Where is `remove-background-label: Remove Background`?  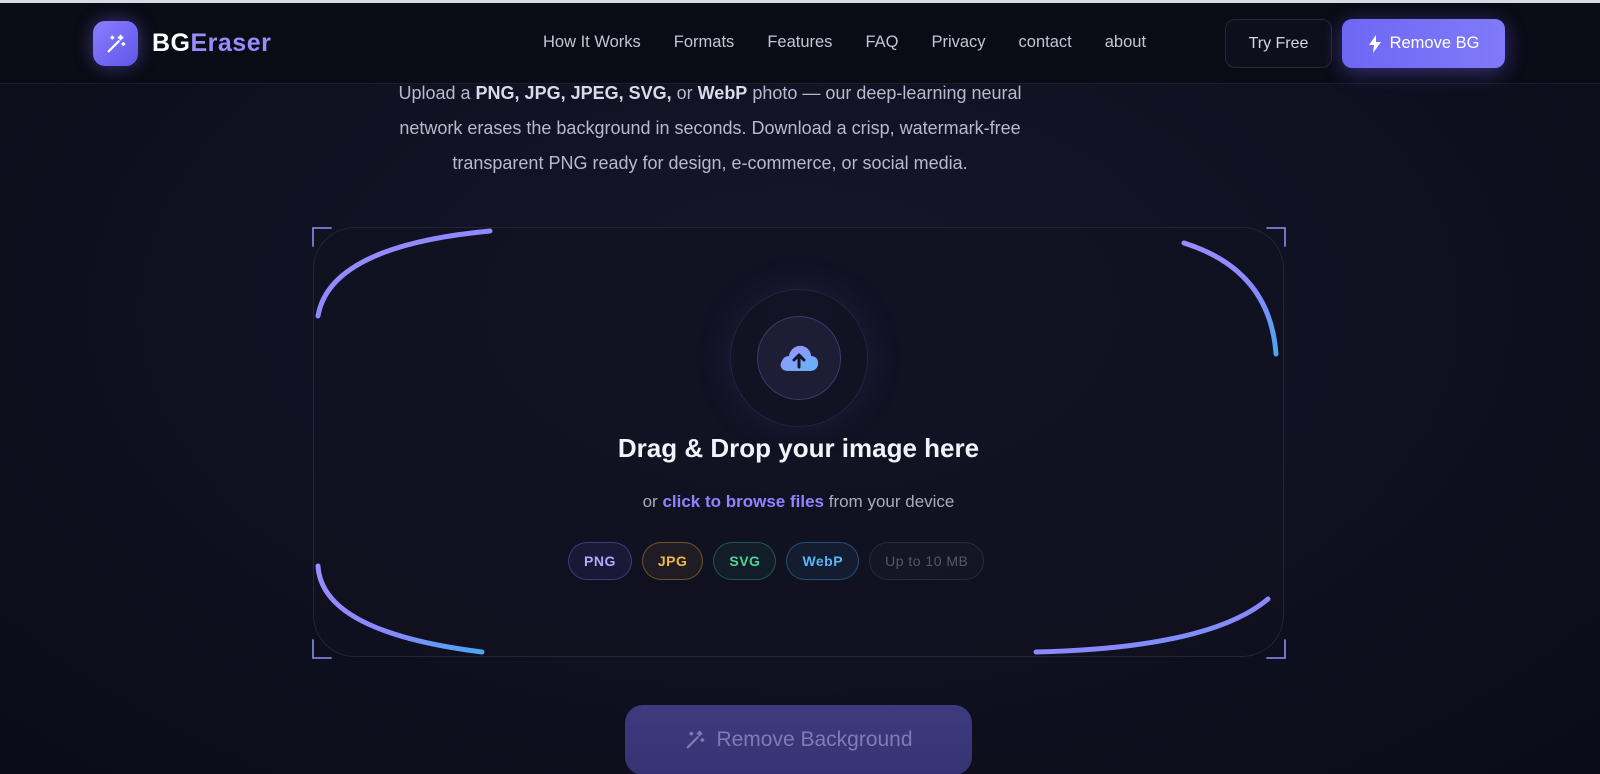 remove-background-label: Remove Background is located at coordinates (814, 739).